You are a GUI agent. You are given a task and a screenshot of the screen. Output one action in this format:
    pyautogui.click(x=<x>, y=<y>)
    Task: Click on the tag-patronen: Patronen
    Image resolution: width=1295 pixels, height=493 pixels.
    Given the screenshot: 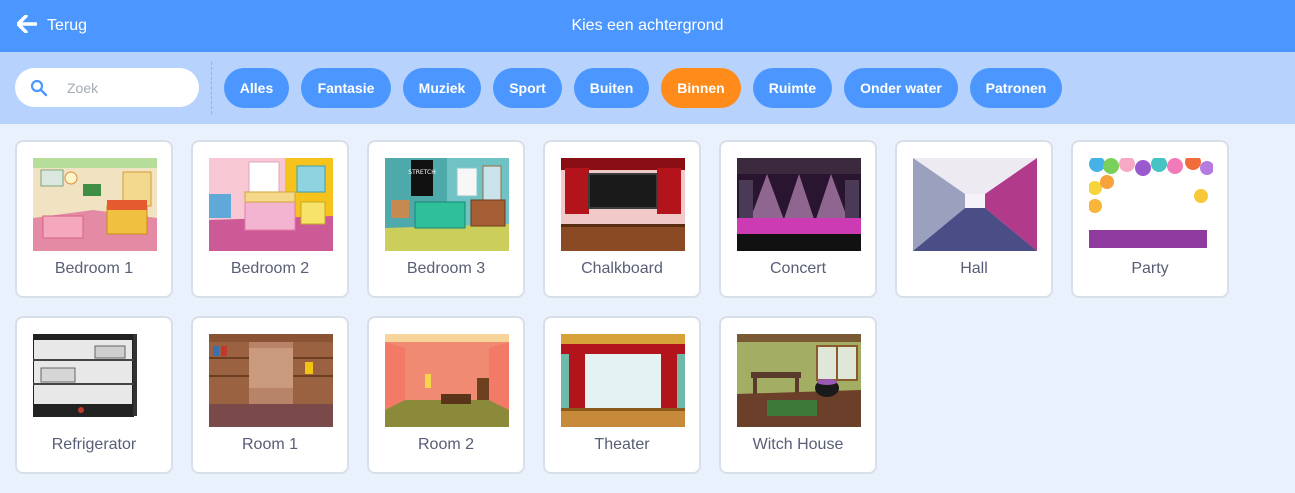 What is the action you would take?
    pyautogui.click(x=1016, y=88)
    